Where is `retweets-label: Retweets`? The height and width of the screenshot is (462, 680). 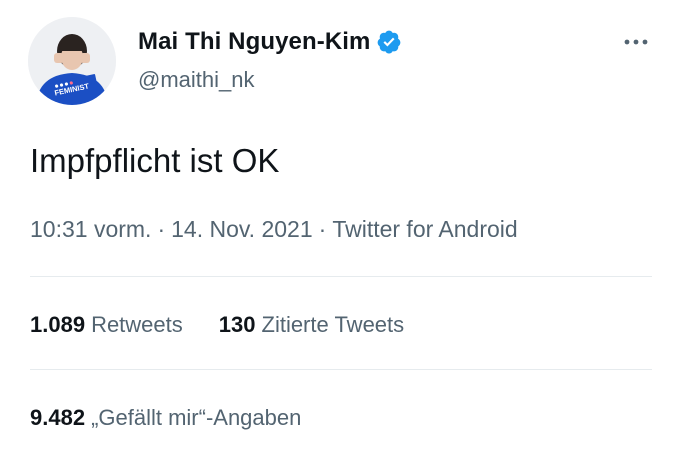 retweets-label: Retweets is located at coordinates (137, 324).